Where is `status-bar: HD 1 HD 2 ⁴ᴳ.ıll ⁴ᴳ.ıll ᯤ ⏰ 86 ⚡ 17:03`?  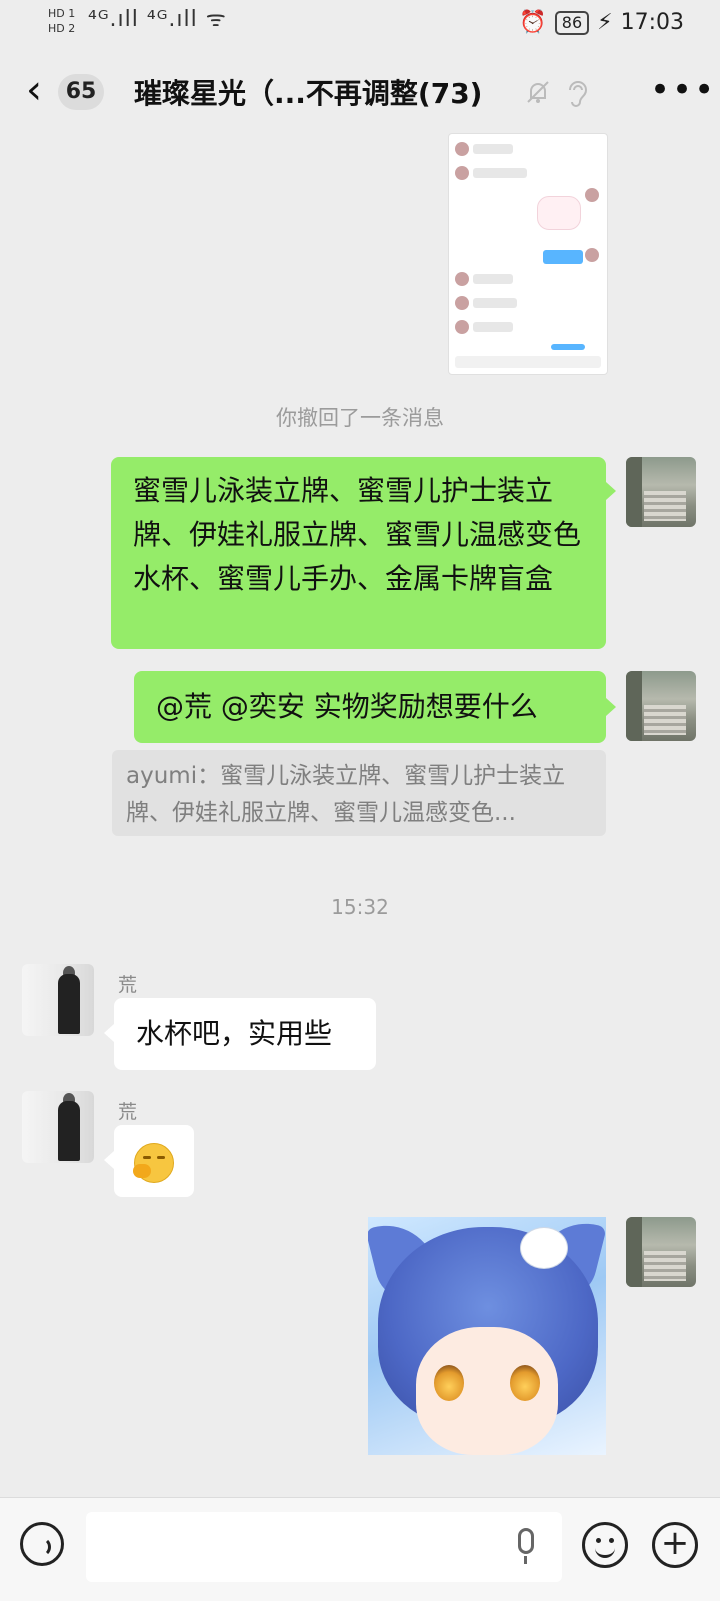
status-bar: HD 1 HD 2 ⁴ᴳ.ıll ⁴ᴳ.ıll ᯤ ⏰ 86 ⚡ 17:03 is located at coordinates (360, 24).